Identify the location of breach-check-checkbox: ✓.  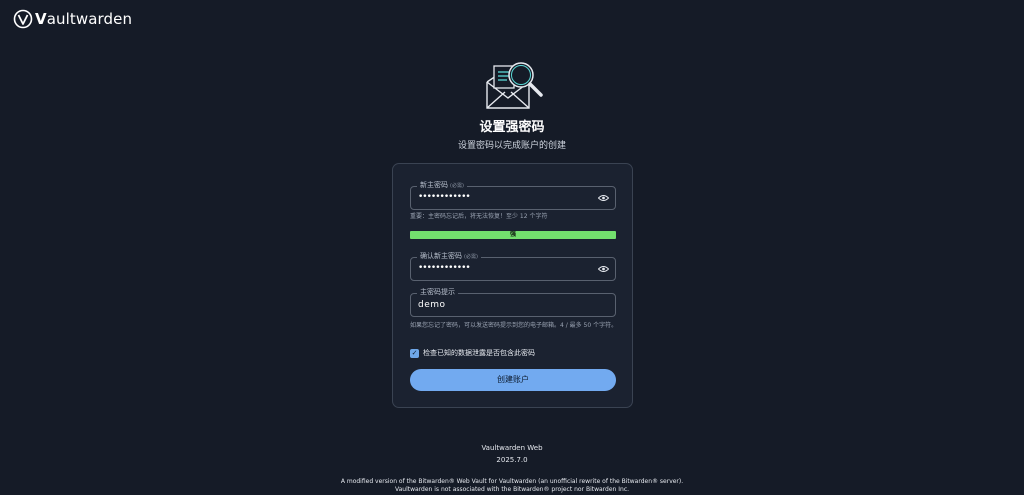
(414, 353).